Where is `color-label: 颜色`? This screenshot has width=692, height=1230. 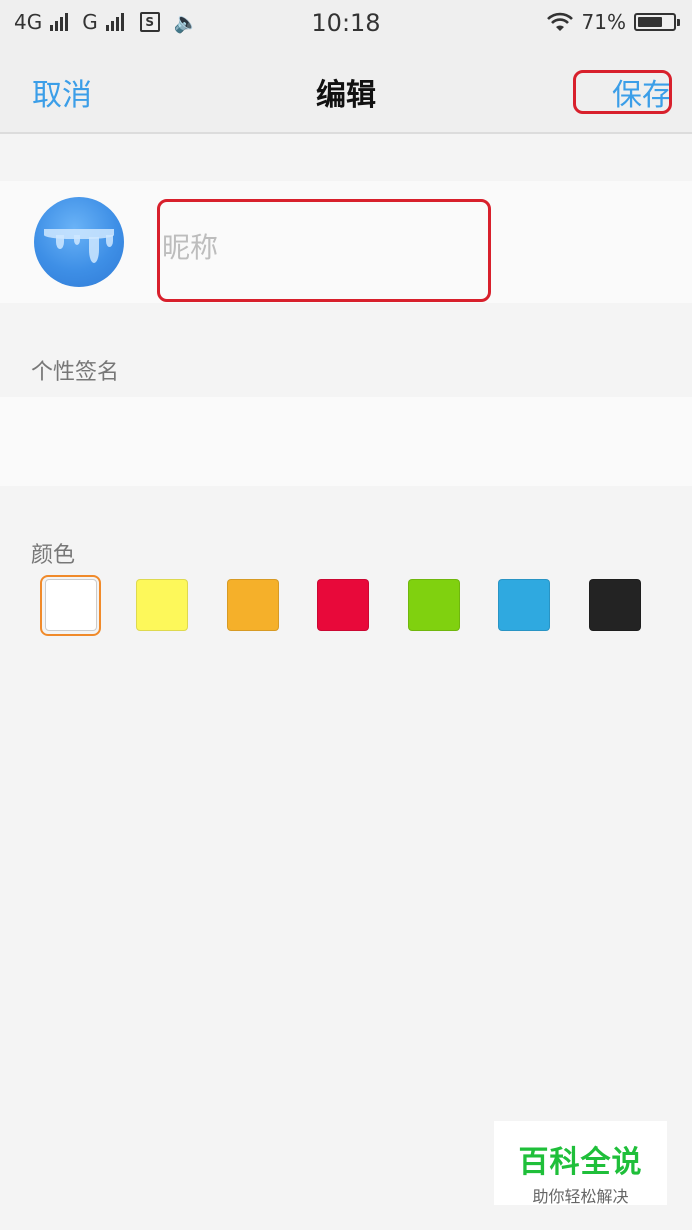
color-label: 颜色 is located at coordinates (53, 555).